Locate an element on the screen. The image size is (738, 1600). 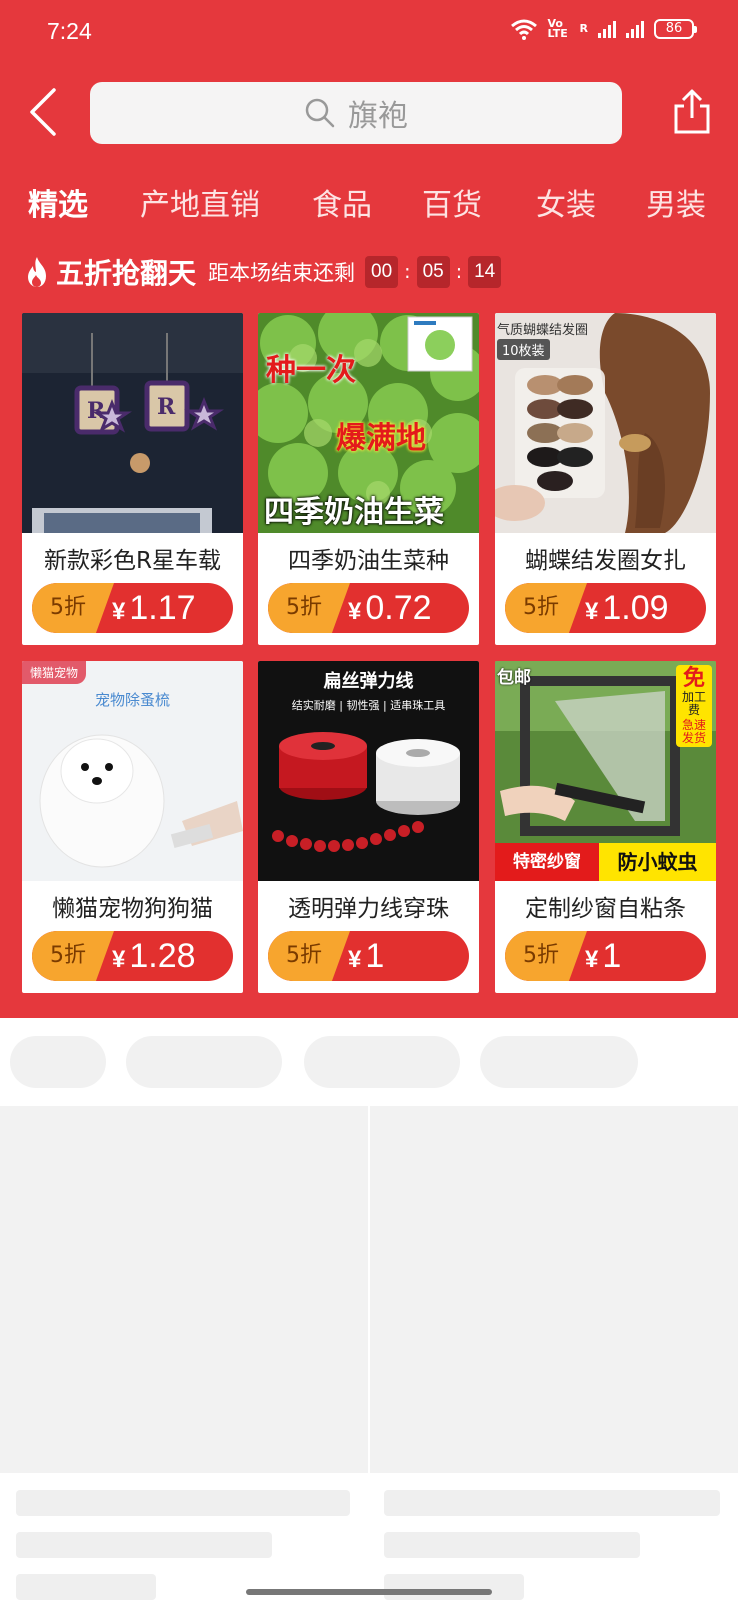
back-button is located at coordinates (46, 112).